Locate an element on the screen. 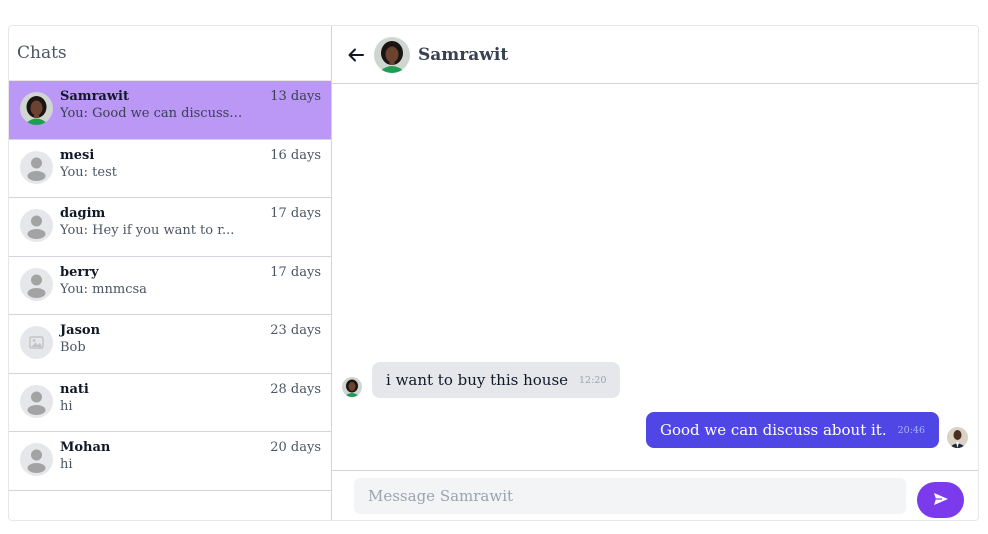  chat-item-jason: Jason 23 days Bob is located at coordinates (170, 344).